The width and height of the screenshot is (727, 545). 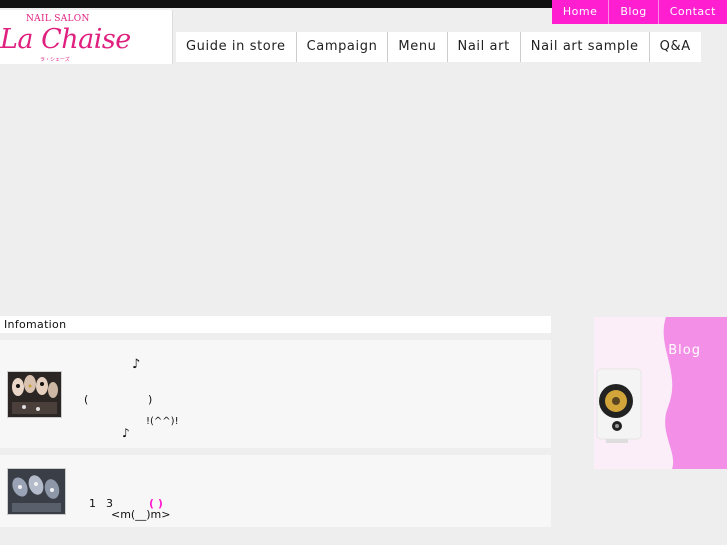 I want to click on main-nav-nail-art-sample: Nail art sample, so click(x=585, y=47).